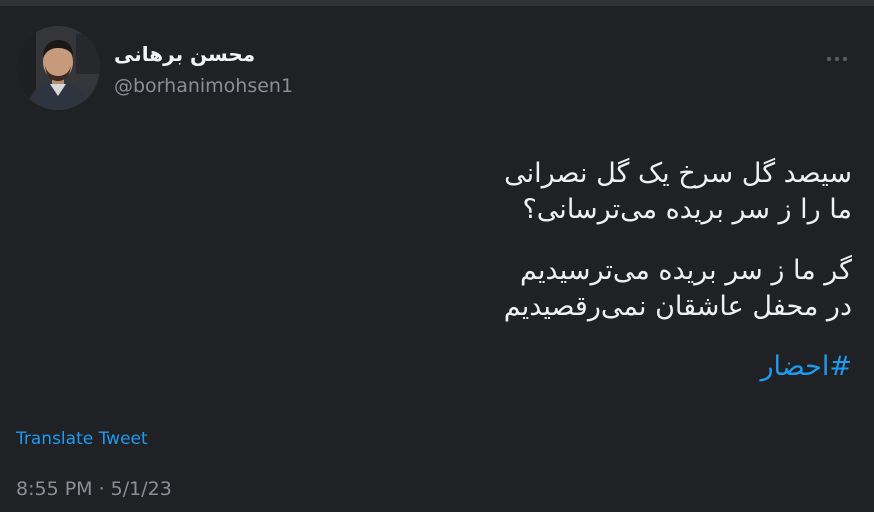 The width and height of the screenshot is (874, 512). I want to click on avatar, so click(58, 68).